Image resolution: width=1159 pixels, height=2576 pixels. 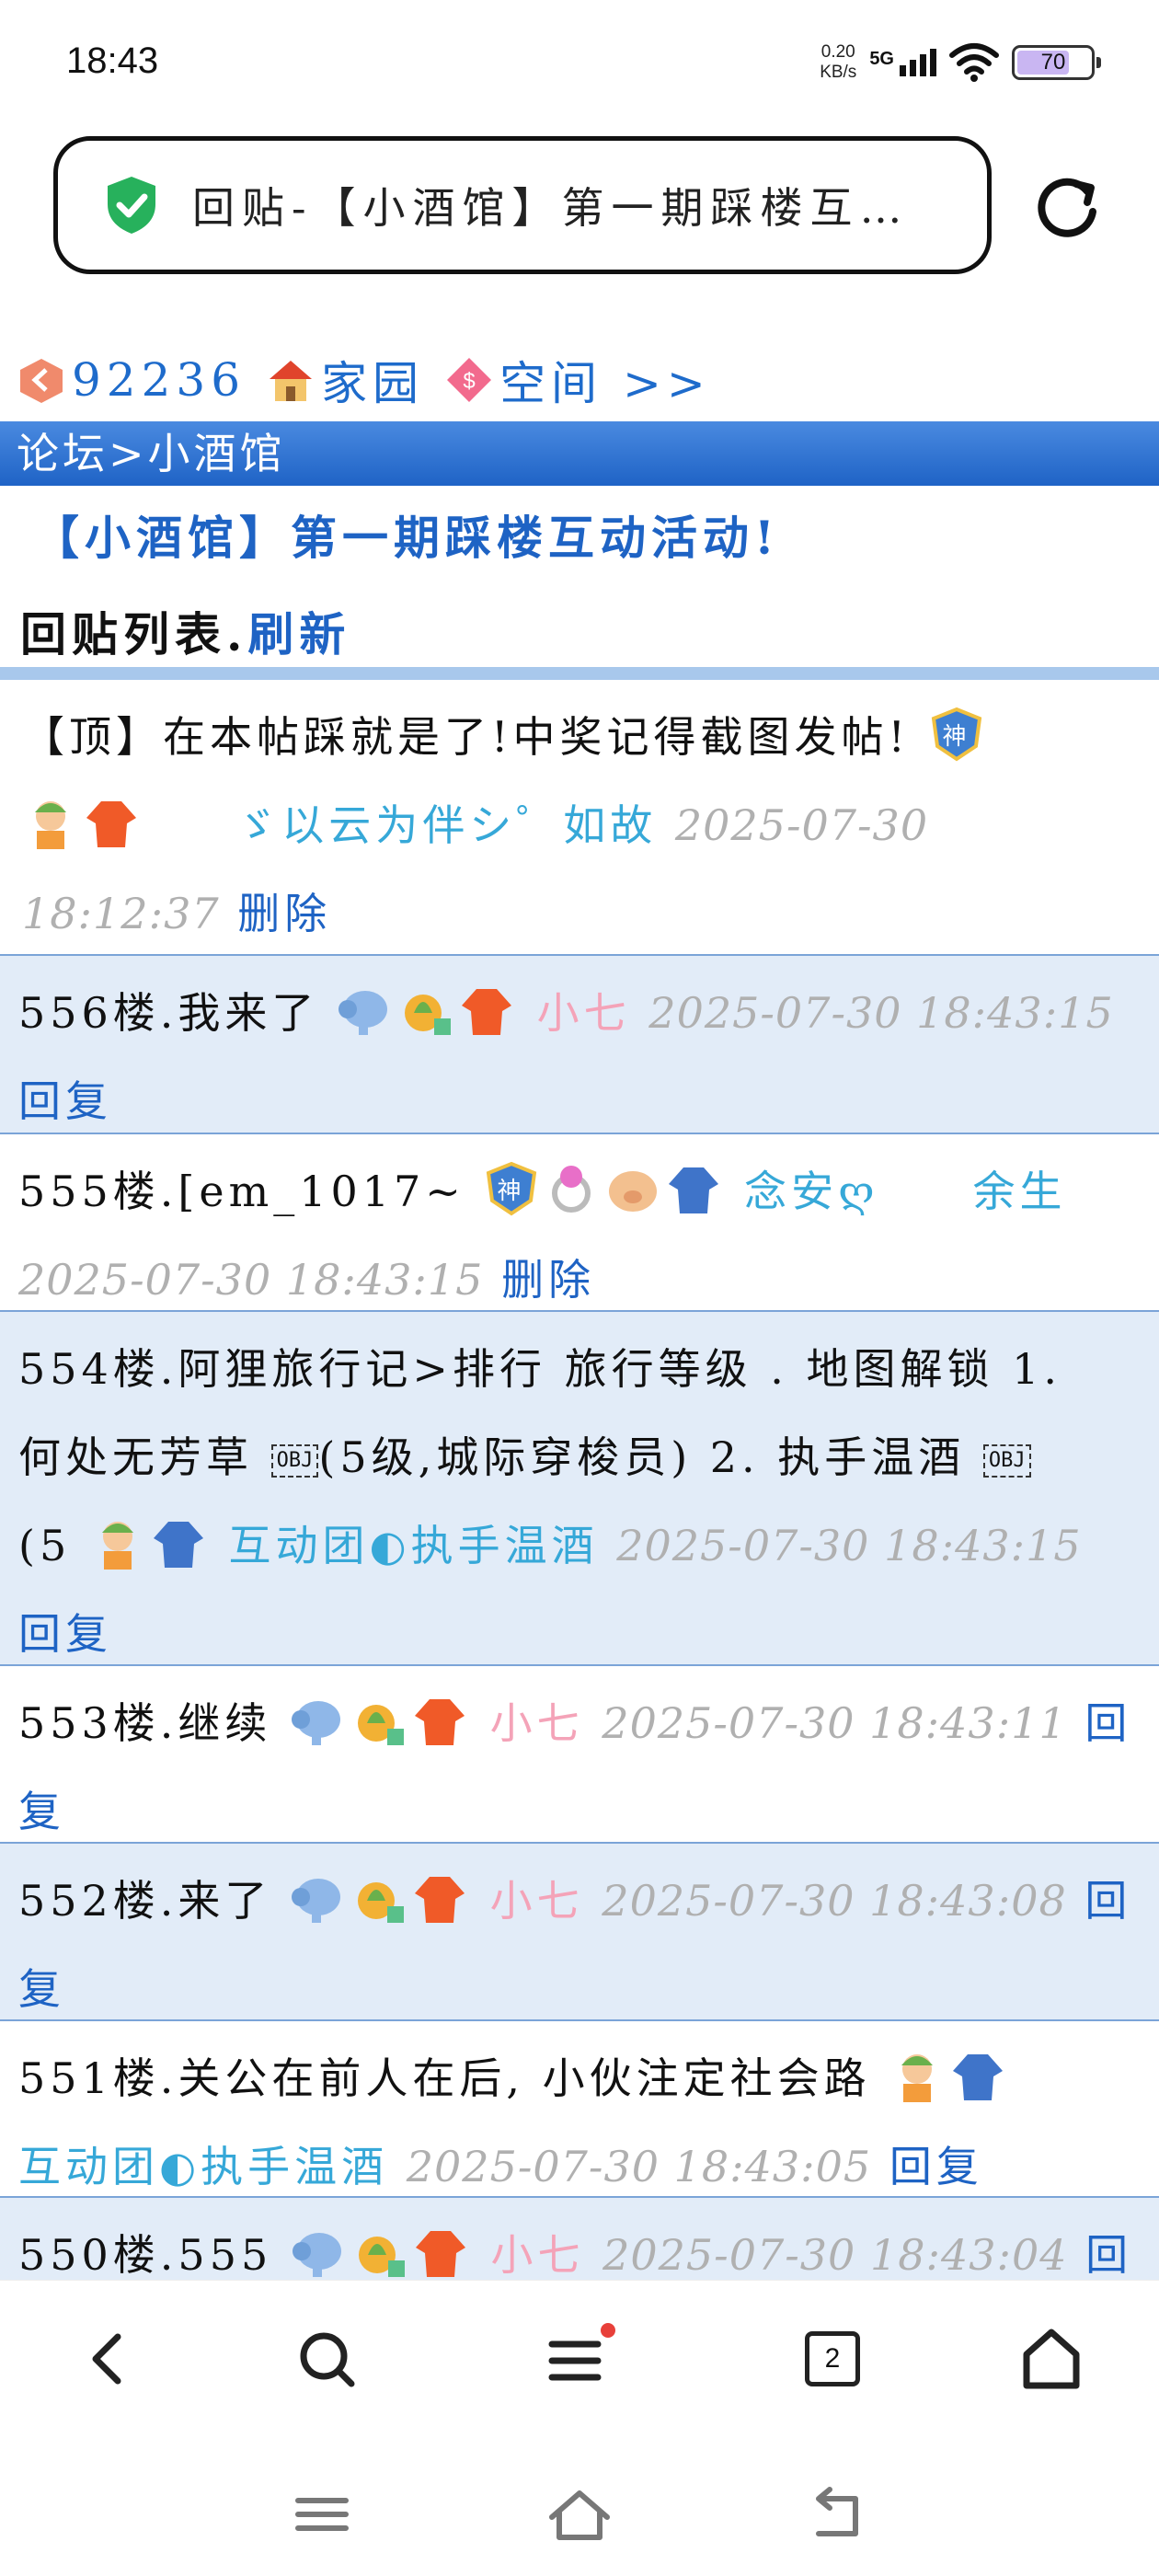 I want to click on status-time: 18:43, so click(x=112, y=60).